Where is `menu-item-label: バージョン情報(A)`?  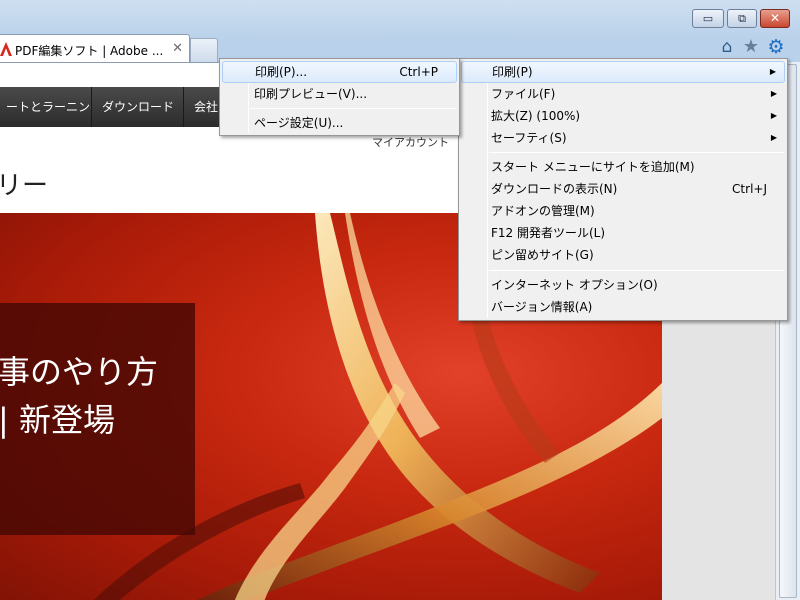 menu-item-label: バージョン情報(A) is located at coordinates (542, 307).